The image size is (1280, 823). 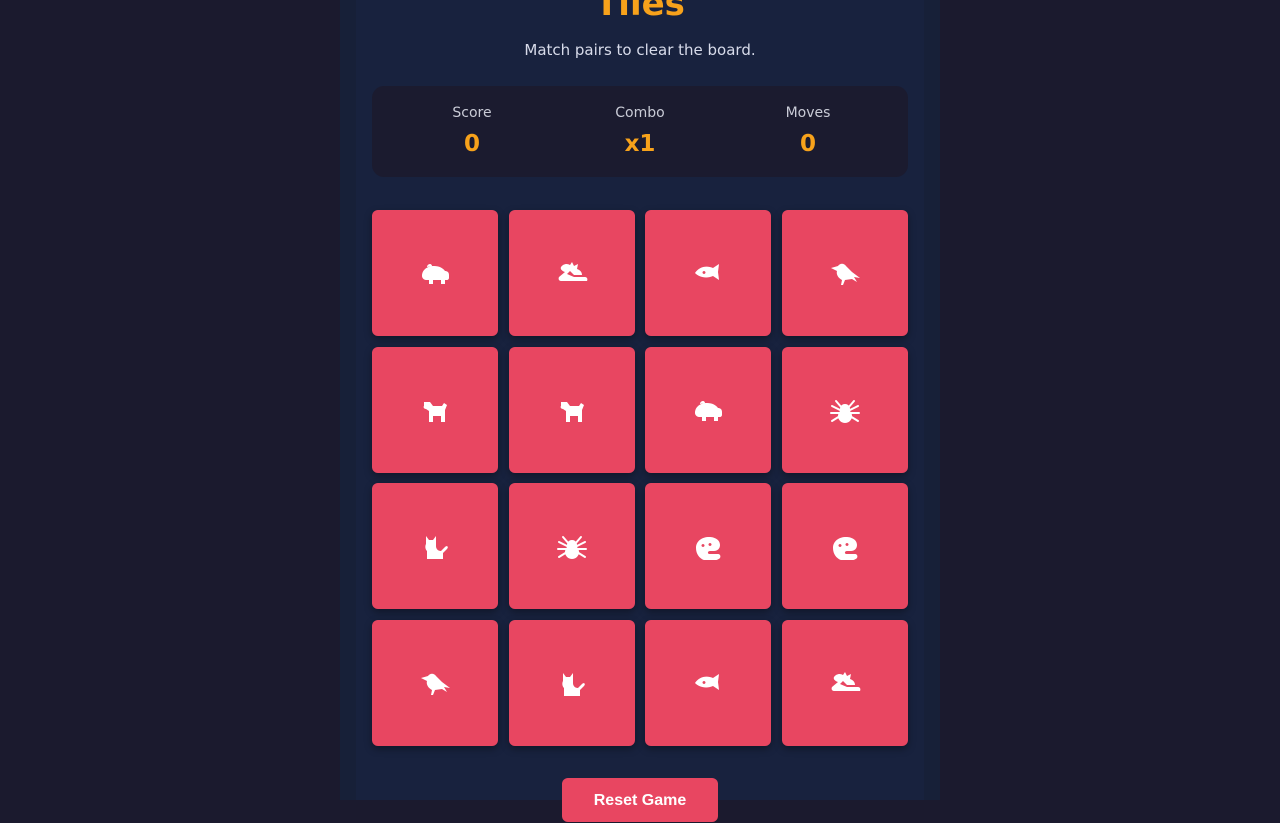 I want to click on reset-game-button: Reset Game, so click(x=640, y=800).